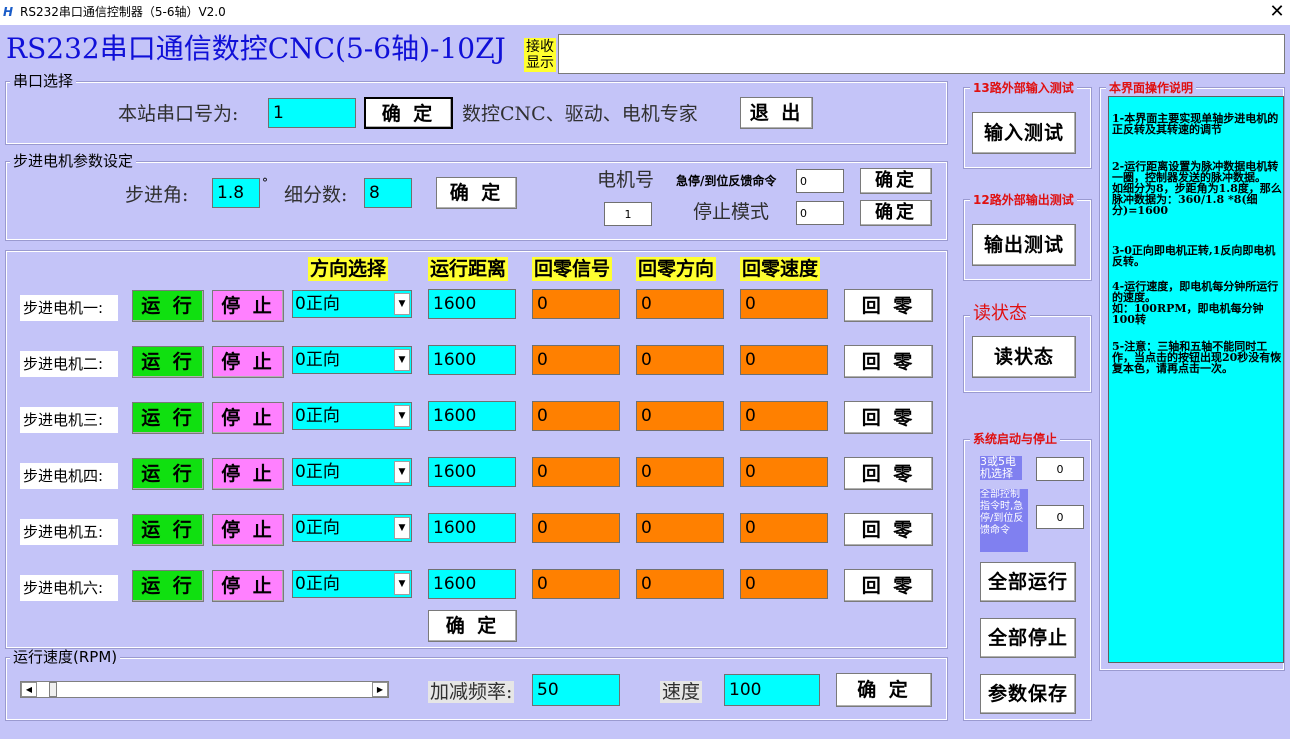 This screenshot has height=739, width=1290. What do you see at coordinates (1028, 582) in the screenshot?
I see `run-all-button: 全部运行` at bounding box center [1028, 582].